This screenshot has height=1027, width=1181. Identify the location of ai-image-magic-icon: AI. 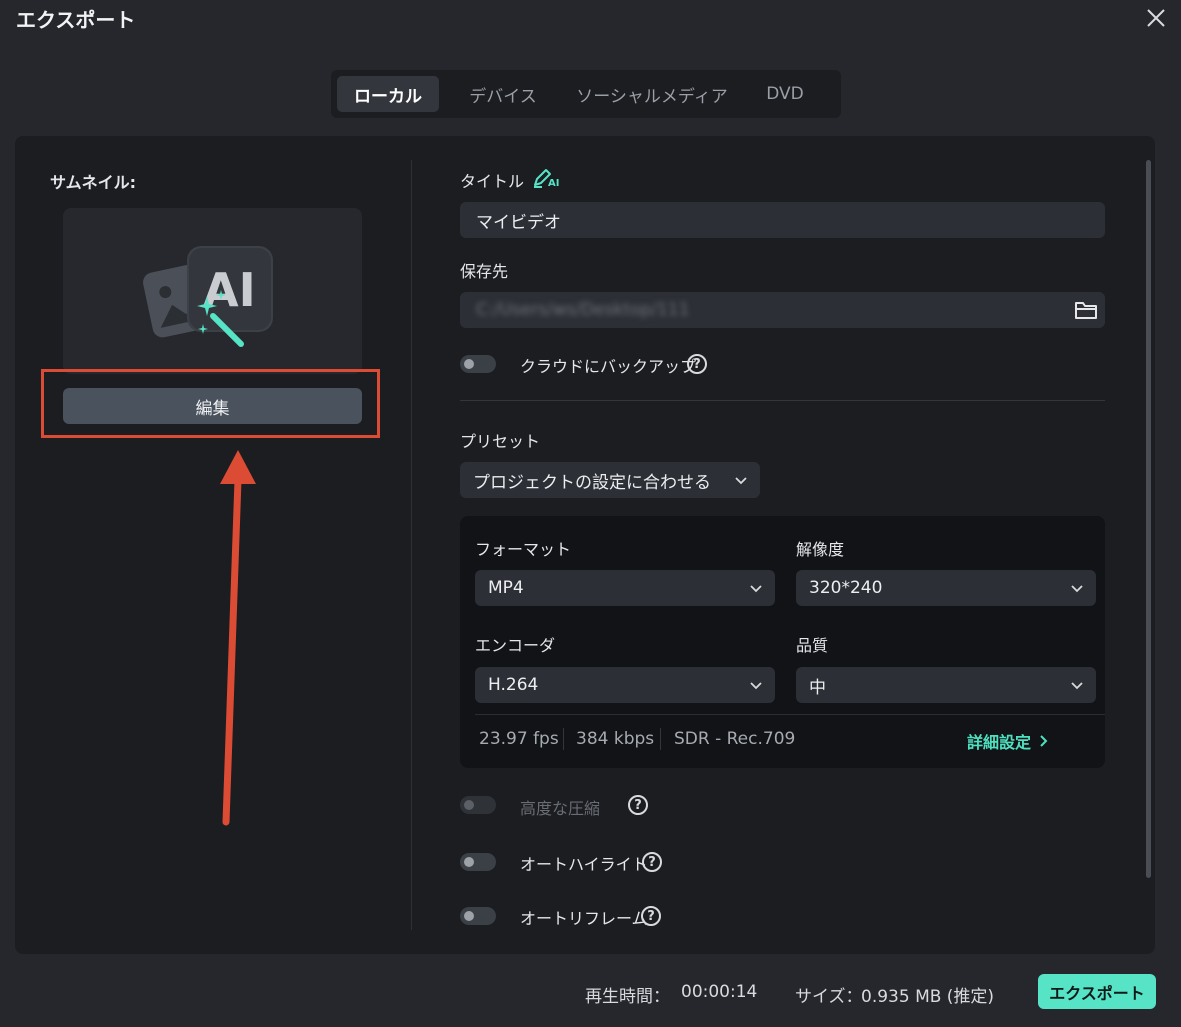
(208, 296).